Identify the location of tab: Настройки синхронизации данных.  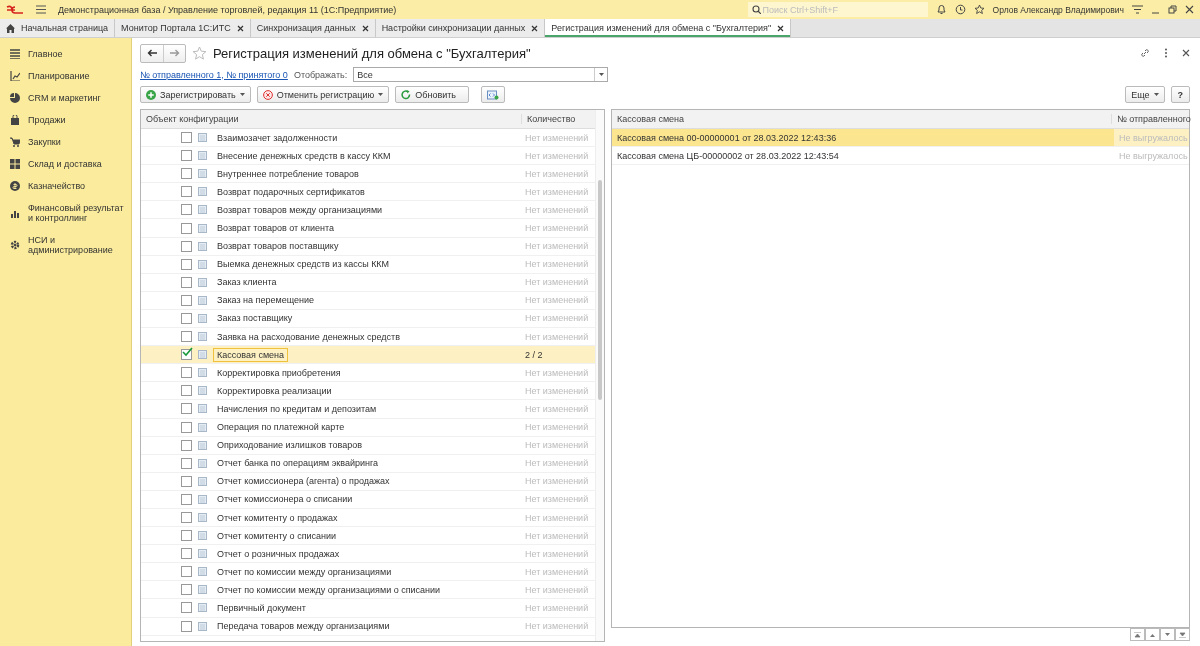
(460, 28).